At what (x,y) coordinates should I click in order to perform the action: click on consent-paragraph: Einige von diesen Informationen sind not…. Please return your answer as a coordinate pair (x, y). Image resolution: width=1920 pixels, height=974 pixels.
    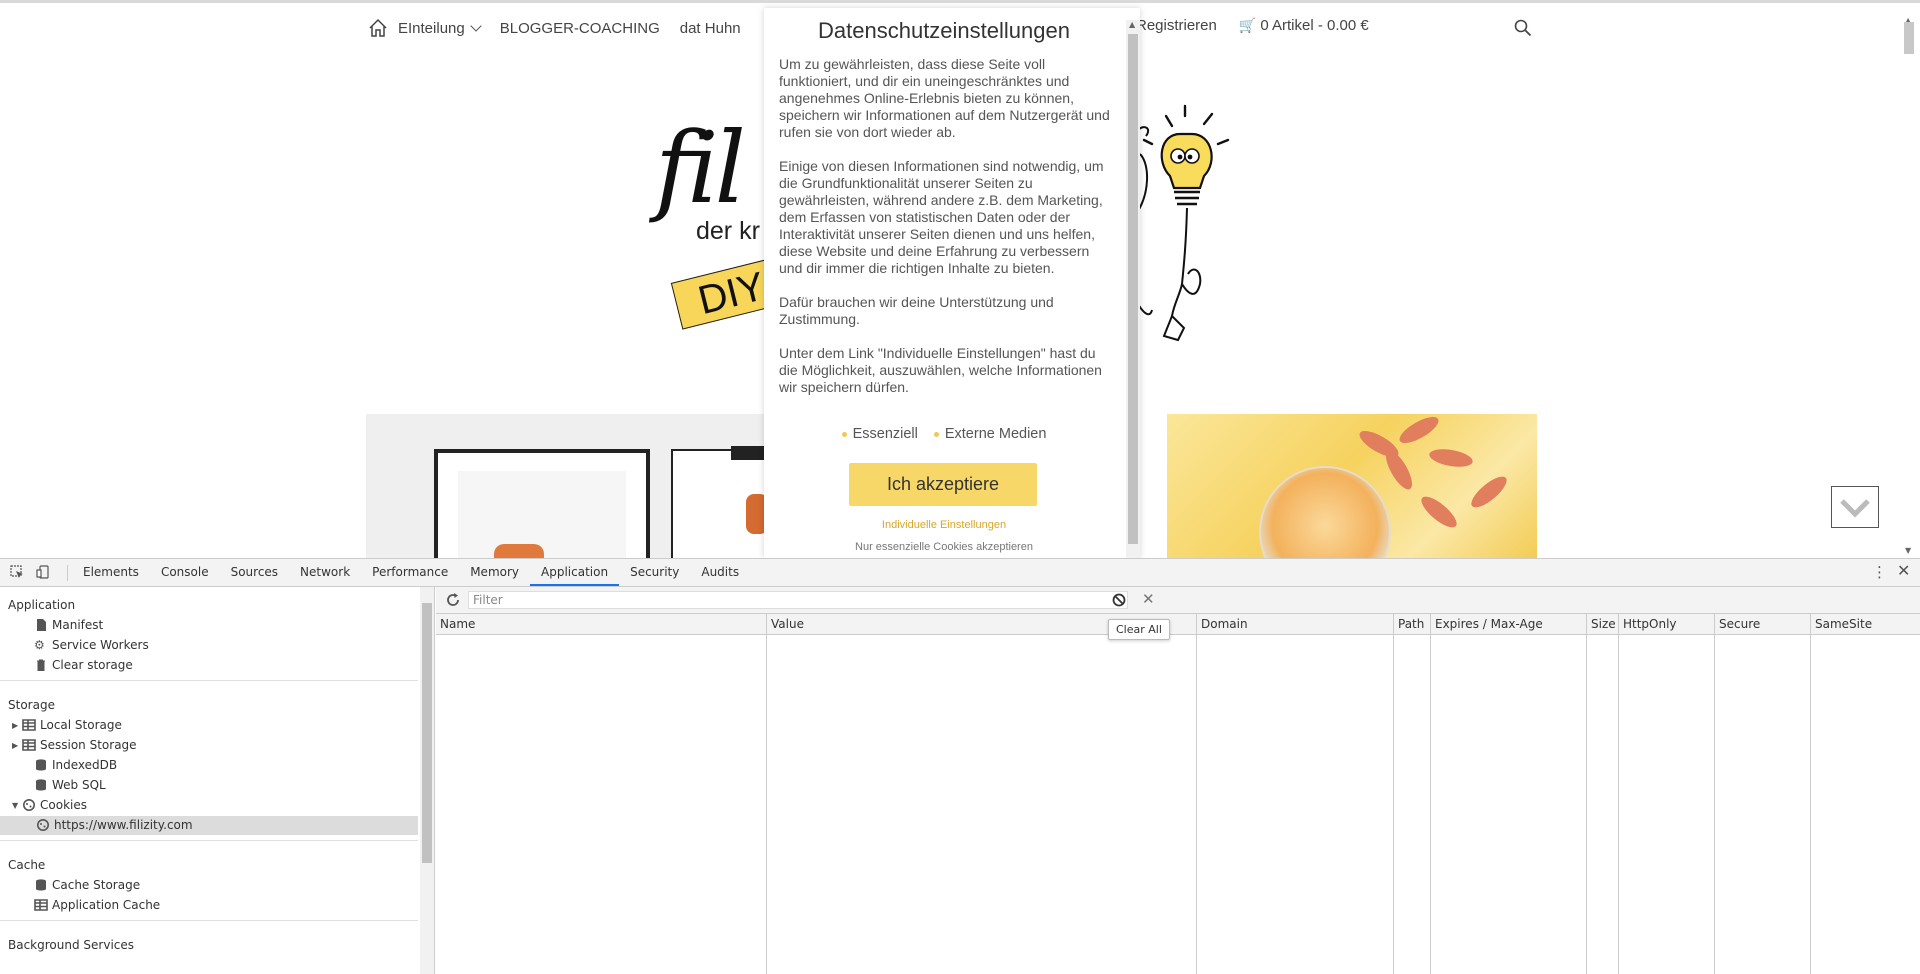
    Looking at the image, I should click on (941, 217).